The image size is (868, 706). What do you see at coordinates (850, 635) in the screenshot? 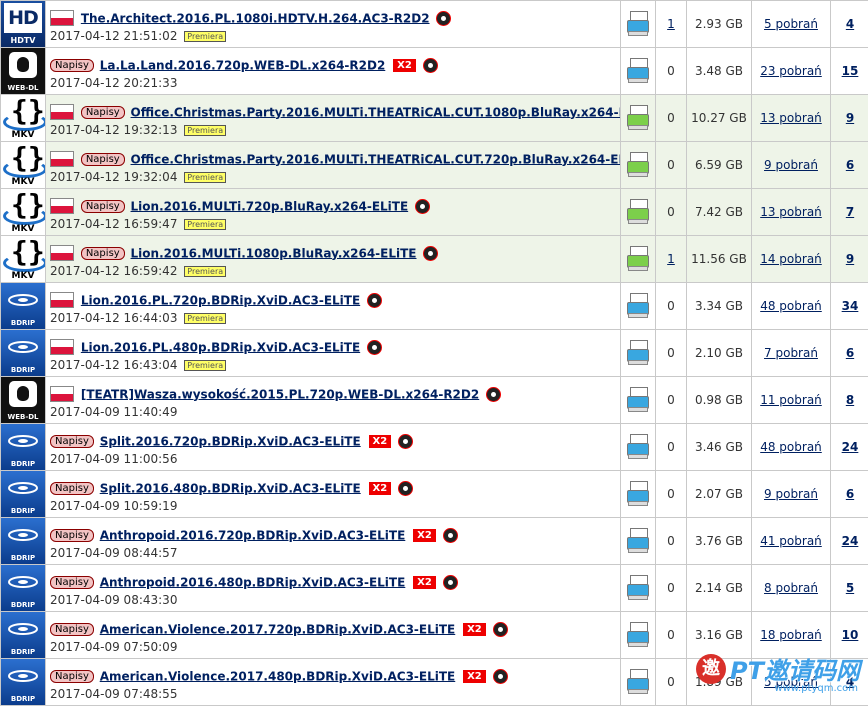
I see `seeders-link: 10` at bounding box center [850, 635].